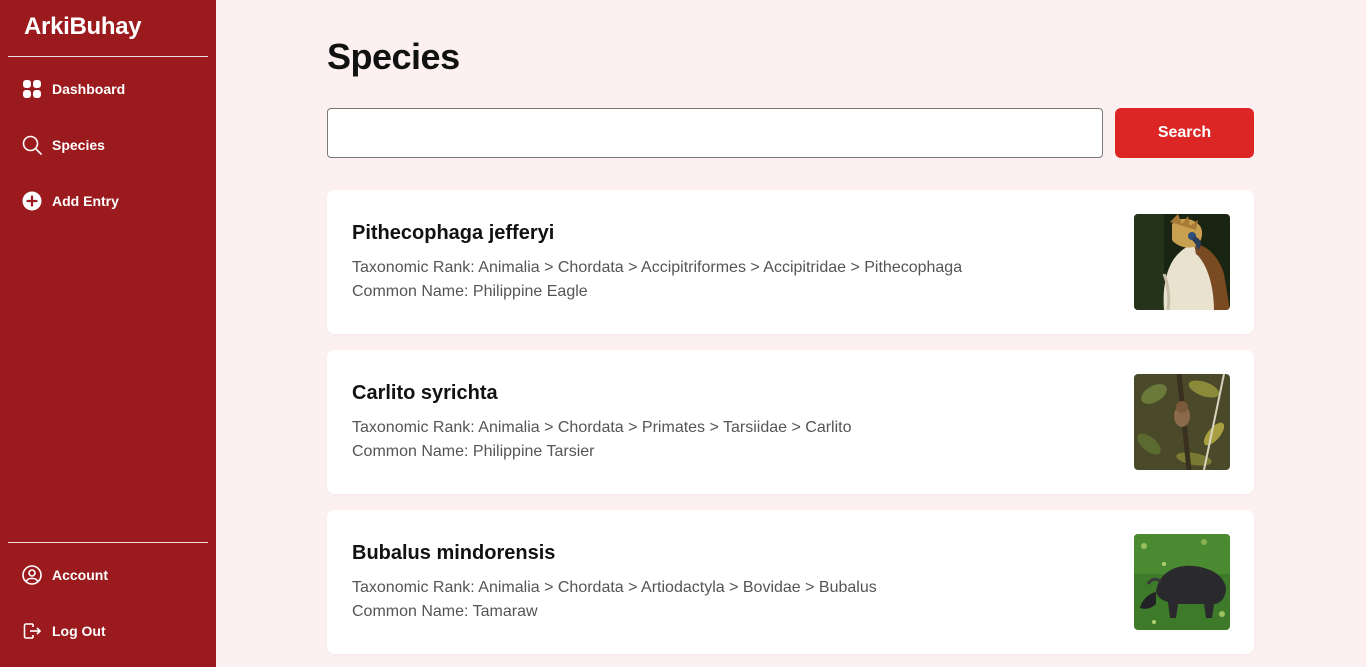 The image size is (1366, 667). Describe the element at coordinates (85, 201) in the screenshot. I see `sidebar-item-label: Add Entry` at that location.